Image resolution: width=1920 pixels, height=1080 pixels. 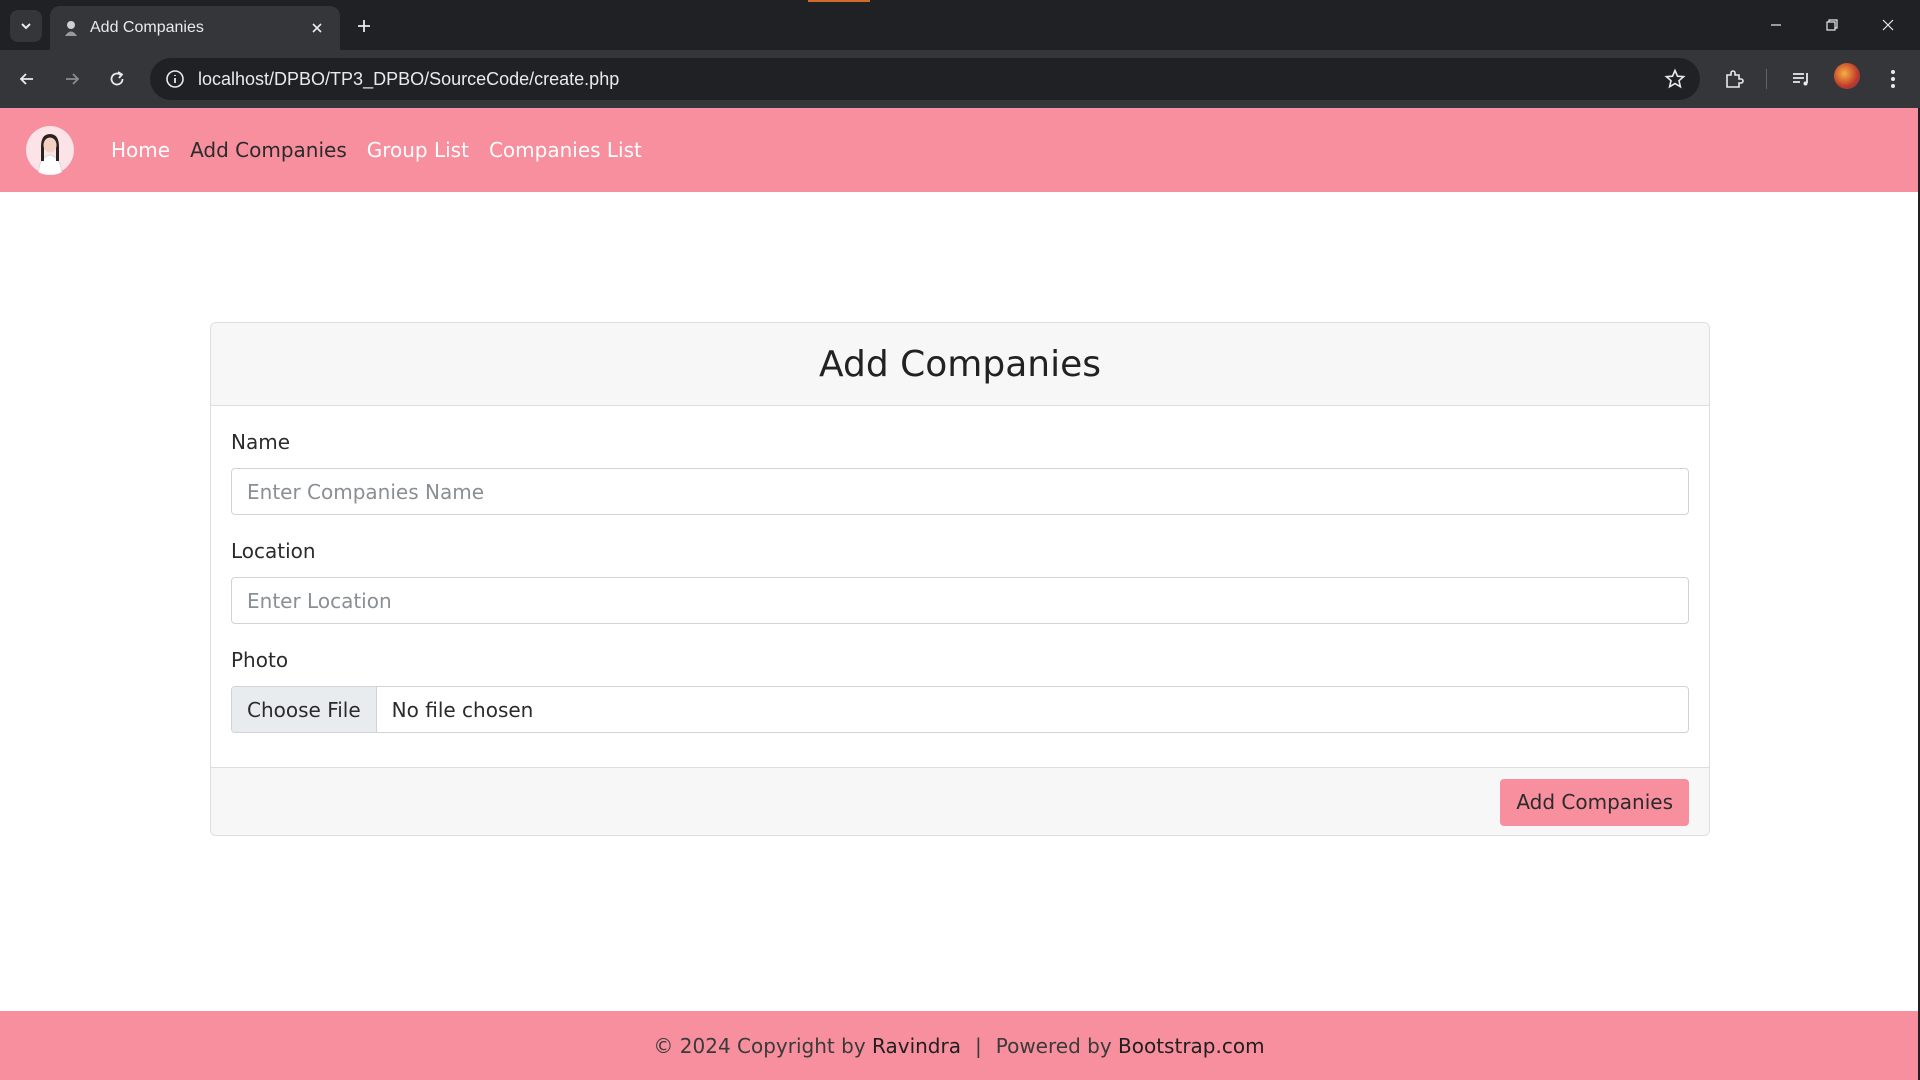 I want to click on arrow-right-icon, so click(x=73, y=79).